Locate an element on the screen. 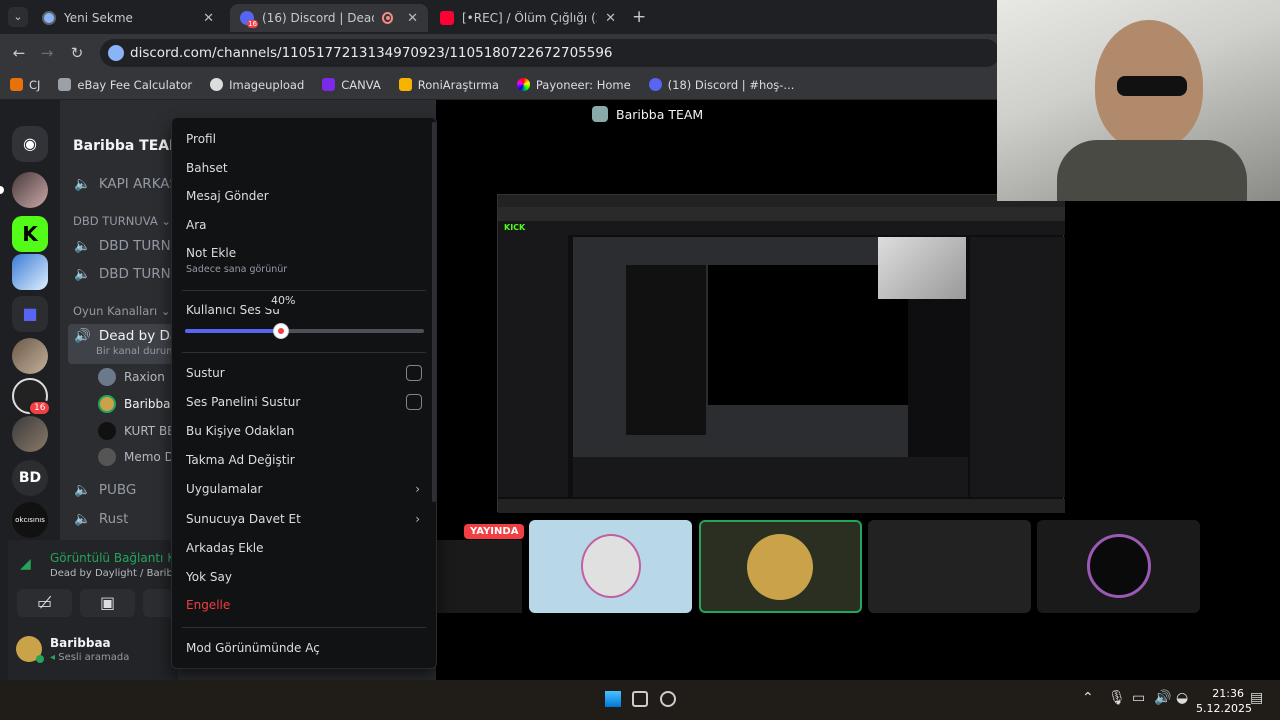  bookmark-label: CJ is located at coordinates (35, 84).